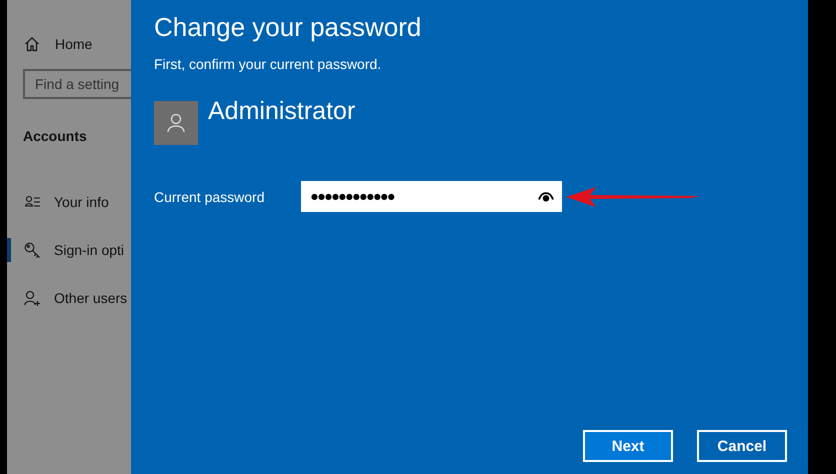 The width and height of the screenshot is (836, 474). Describe the element at coordinates (32, 298) in the screenshot. I see `add-user-icon` at that location.